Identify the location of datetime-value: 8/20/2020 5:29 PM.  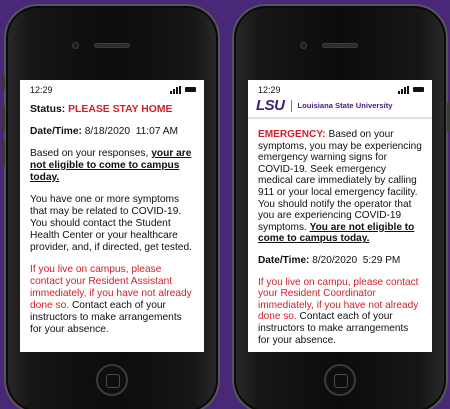
(356, 260).